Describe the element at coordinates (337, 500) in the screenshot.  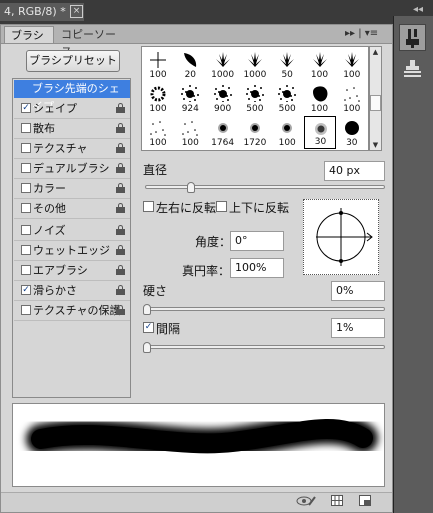
I see `grid-view-icon` at that location.